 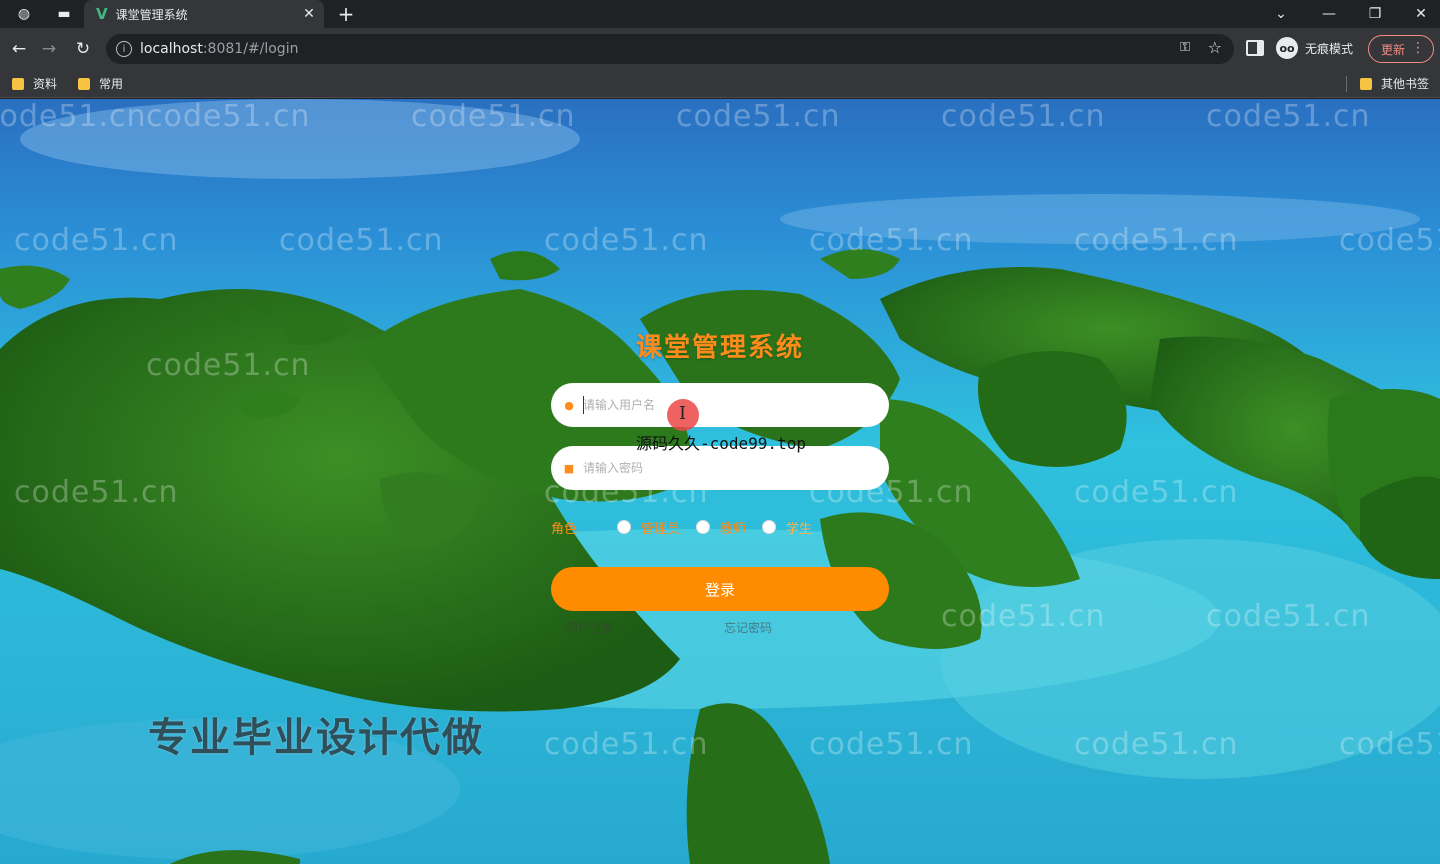 I want to click on restore-icon: ❐, so click(x=1375, y=14).